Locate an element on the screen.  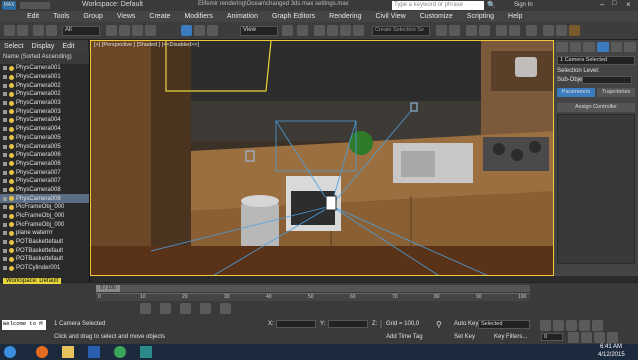
close-icon: × is located at coordinates (628, 4).